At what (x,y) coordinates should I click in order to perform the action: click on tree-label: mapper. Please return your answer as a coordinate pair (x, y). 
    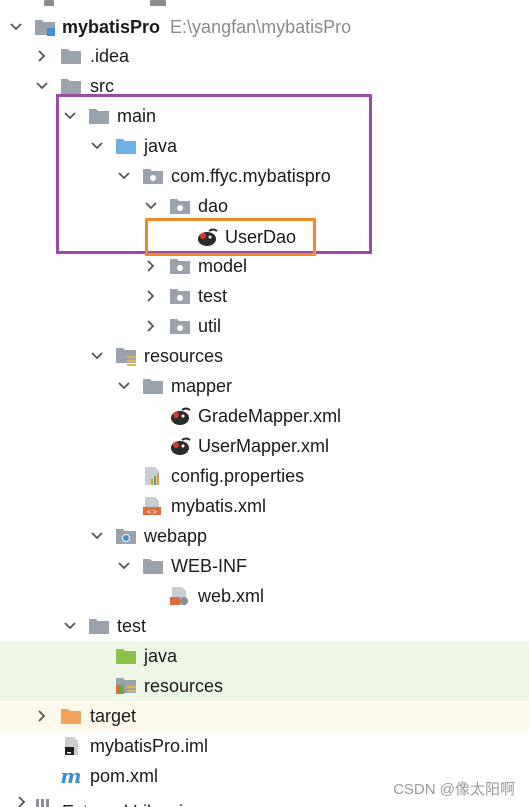
    Looking at the image, I should click on (202, 386).